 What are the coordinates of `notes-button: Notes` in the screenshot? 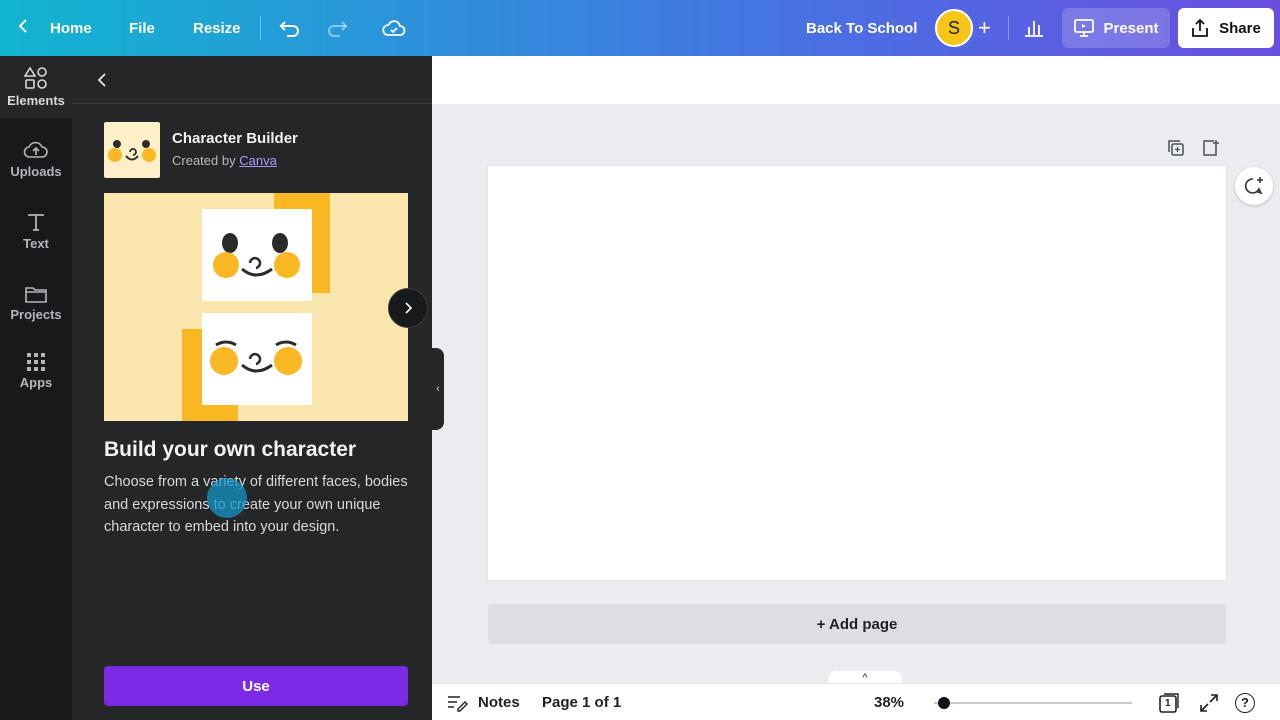 It's located at (483, 702).